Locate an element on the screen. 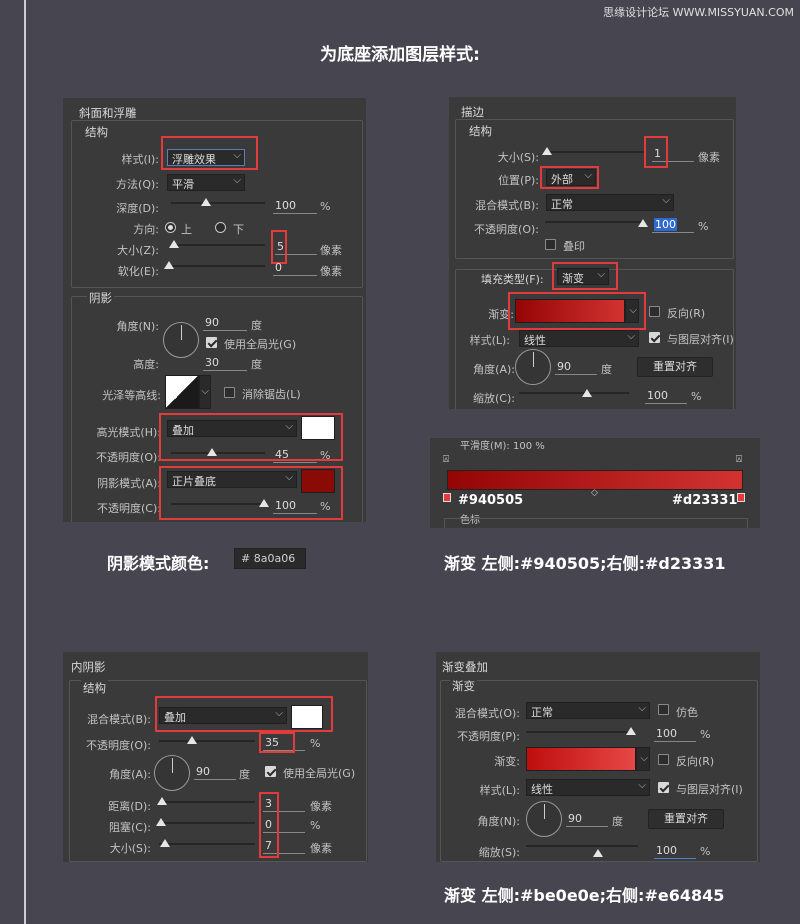 The height and width of the screenshot is (924, 800). highlight-opacity-label: 不透明度(O): is located at coordinates (128, 457).